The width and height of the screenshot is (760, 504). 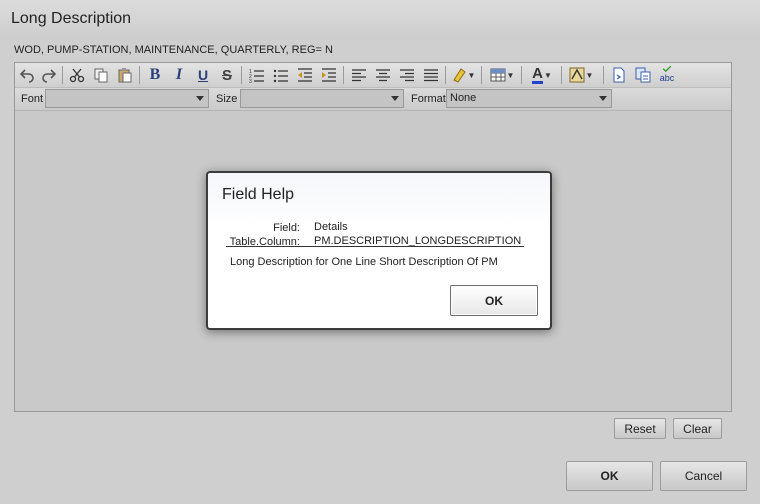 I want to click on format-select: None, so click(x=529, y=98).